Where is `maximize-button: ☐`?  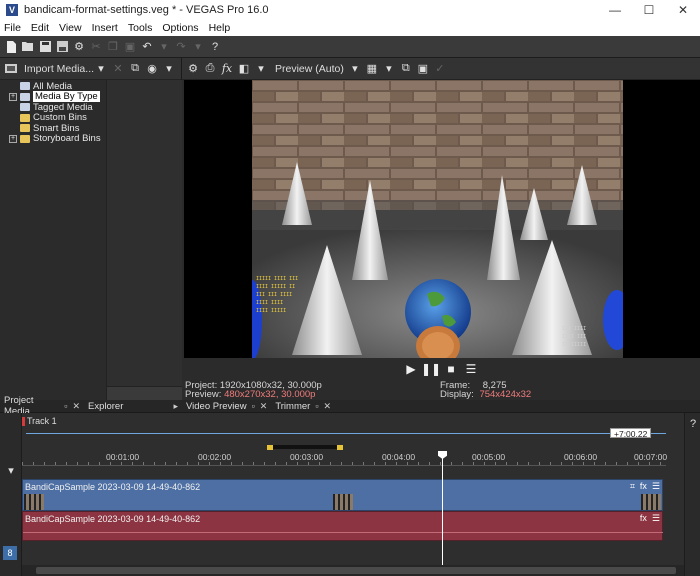
maximize-button: ☐ is located at coordinates (649, 10).